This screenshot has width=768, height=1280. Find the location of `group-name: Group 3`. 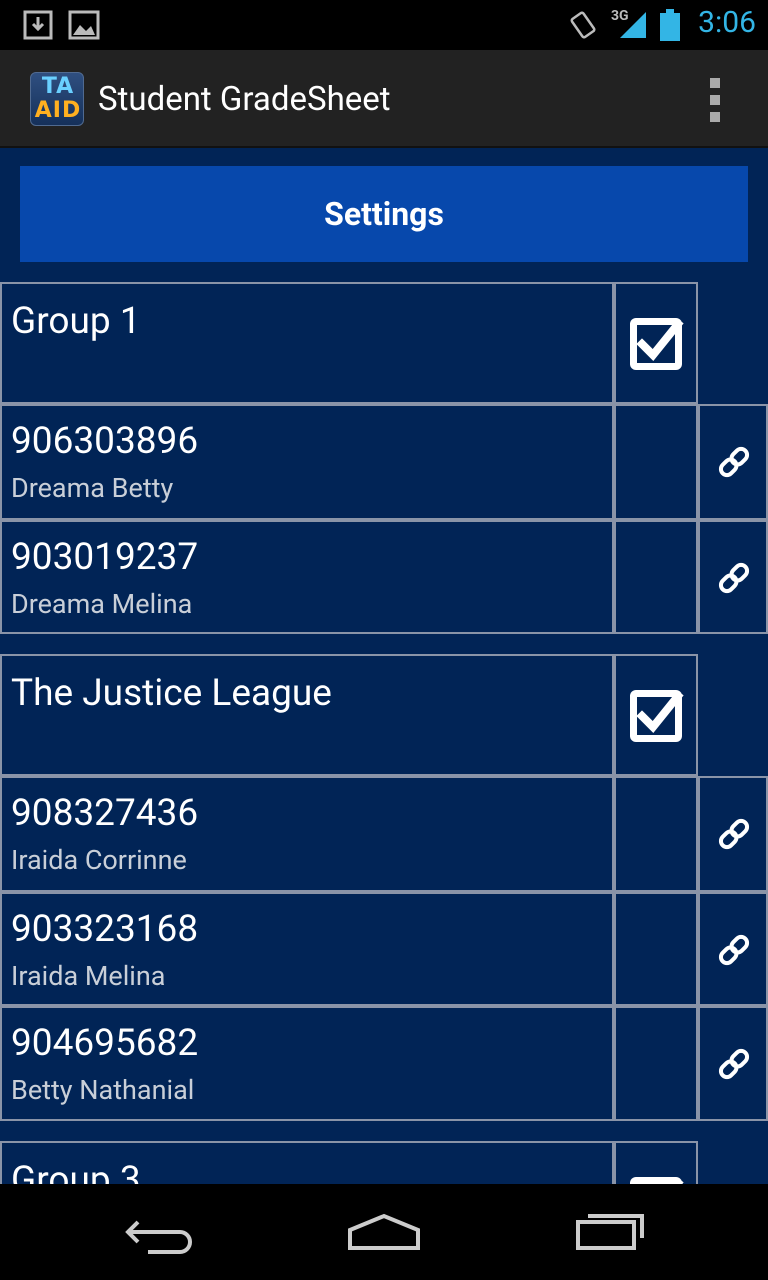

group-name: Group 3 is located at coordinates (76, 1171).